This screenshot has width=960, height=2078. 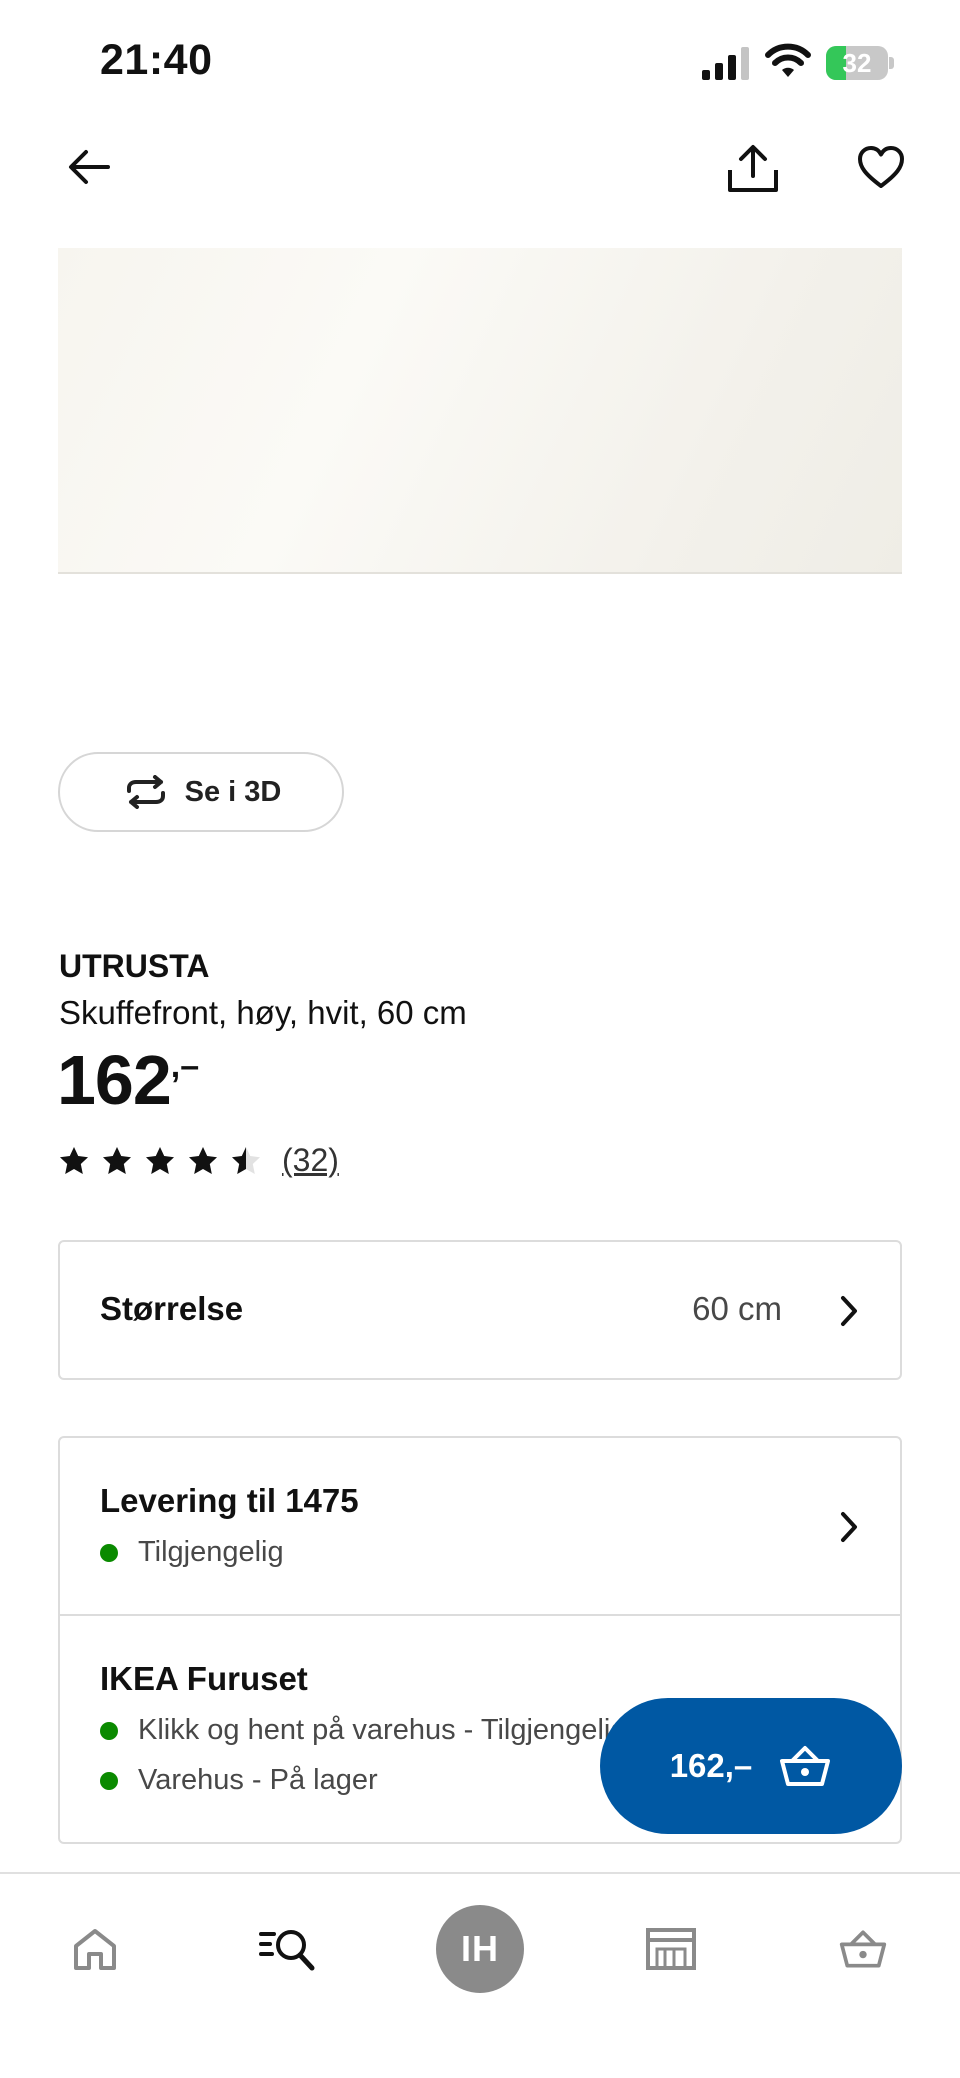 I want to click on delivery-row: Levering til 1475 Tilgjengelig, so click(x=480, y=1527).